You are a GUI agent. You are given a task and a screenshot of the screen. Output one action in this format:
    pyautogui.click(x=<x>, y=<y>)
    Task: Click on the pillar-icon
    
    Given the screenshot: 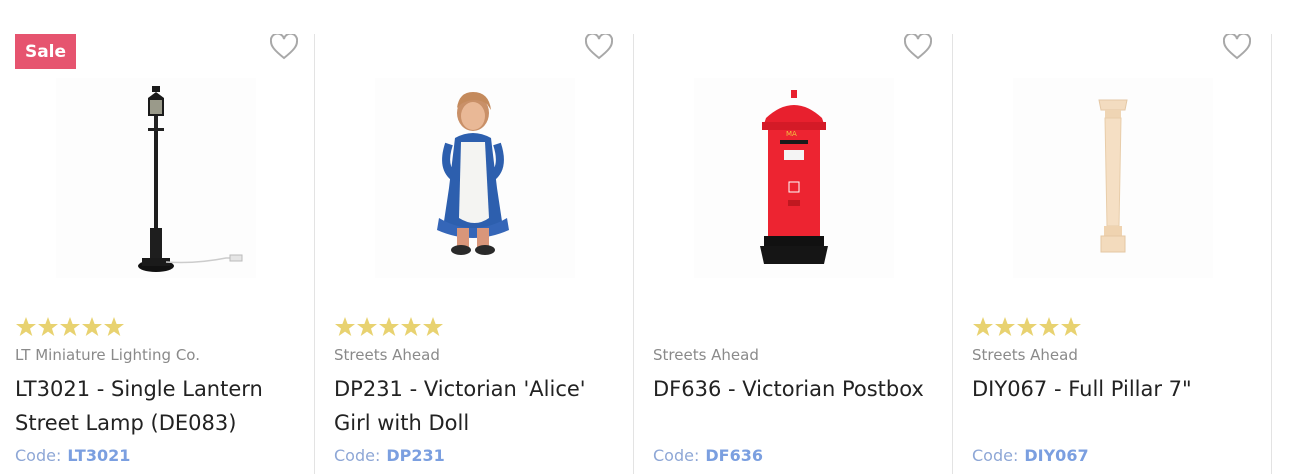 What is the action you would take?
    pyautogui.click(x=1113, y=178)
    